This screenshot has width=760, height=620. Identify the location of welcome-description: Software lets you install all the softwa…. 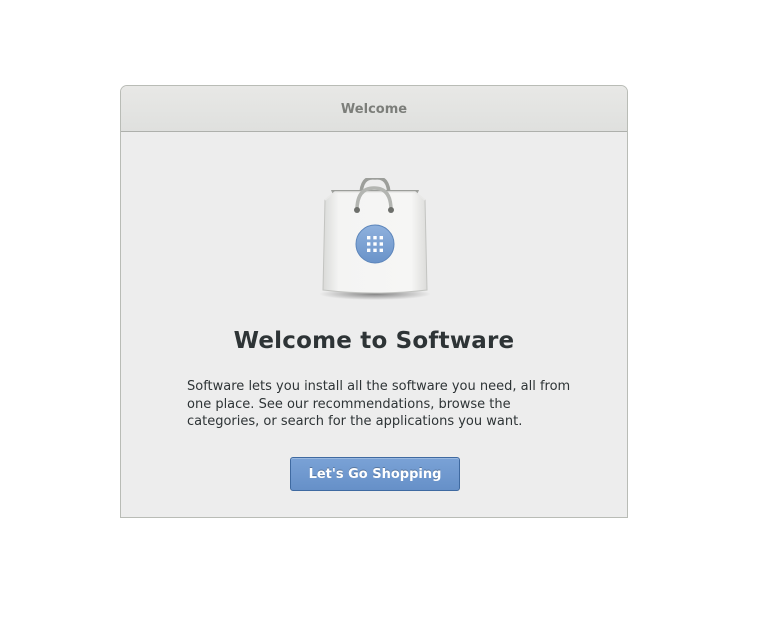
(379, 404).